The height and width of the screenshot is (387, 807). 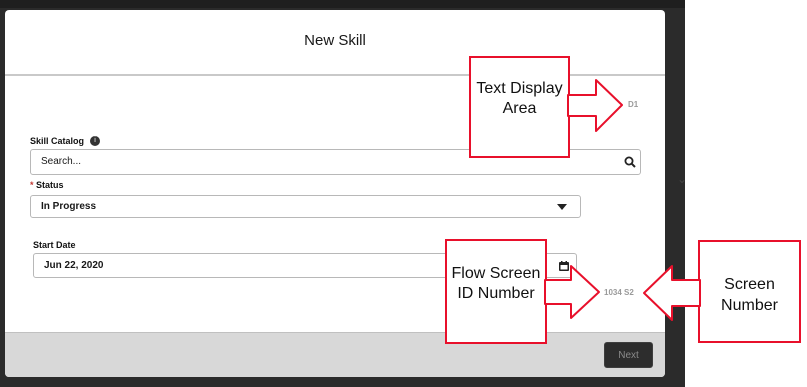 What do you see at coordinates (562, 207) in the screenshot?
I see `chevron-down-icon` at bounding box center [562, 207].